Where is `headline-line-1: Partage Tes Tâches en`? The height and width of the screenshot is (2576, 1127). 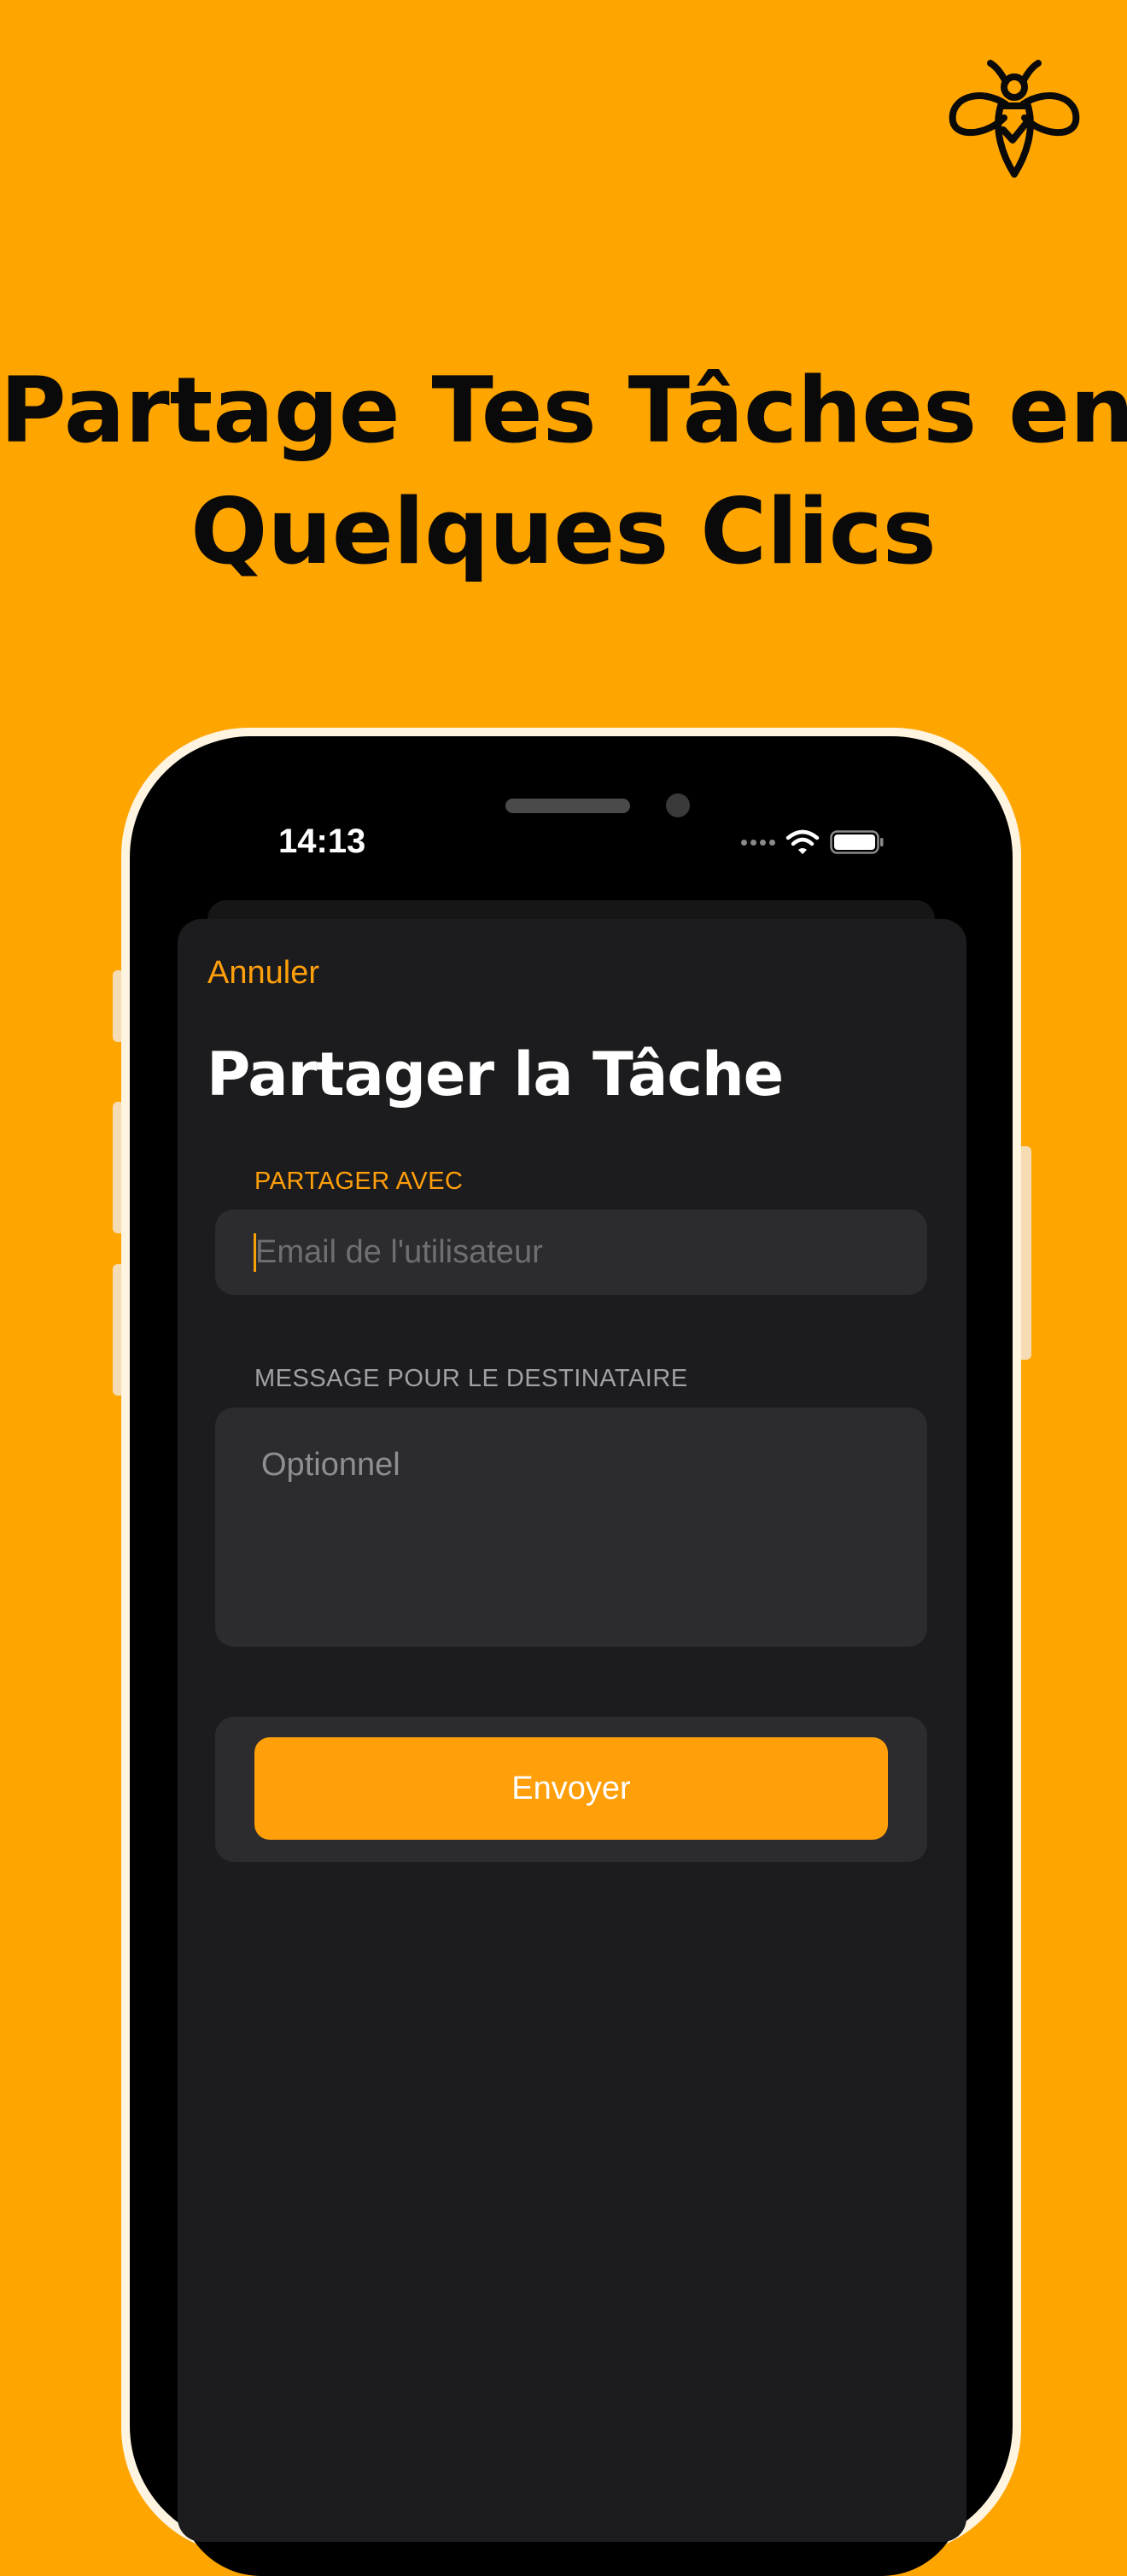
headline-line-1: Partage Tes Tâches en is located at coordinates (563, 410).